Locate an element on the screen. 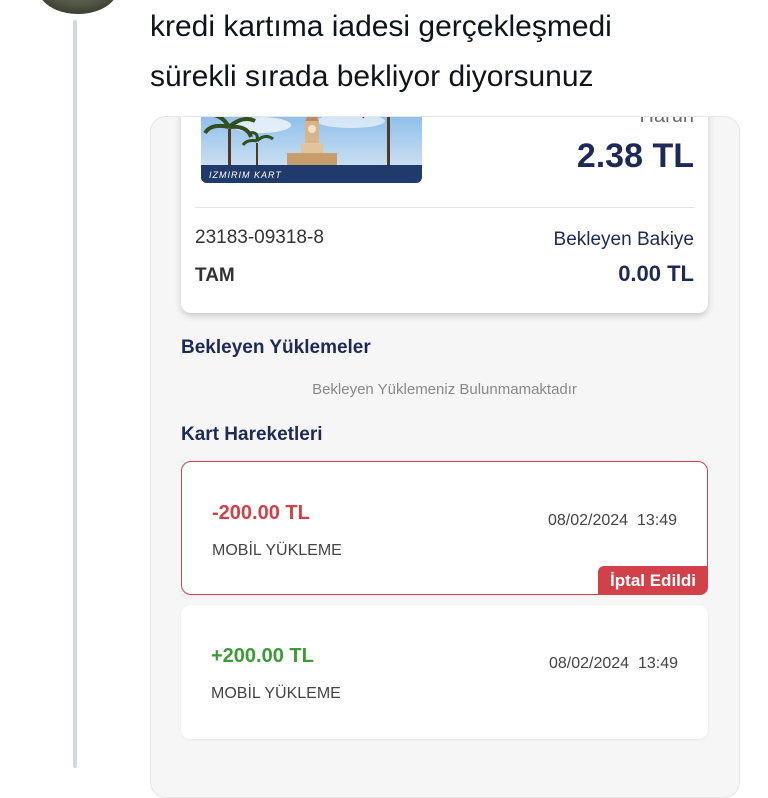  card-transactions-title: Kart Hareketleri is located at coordinates (252, 434).